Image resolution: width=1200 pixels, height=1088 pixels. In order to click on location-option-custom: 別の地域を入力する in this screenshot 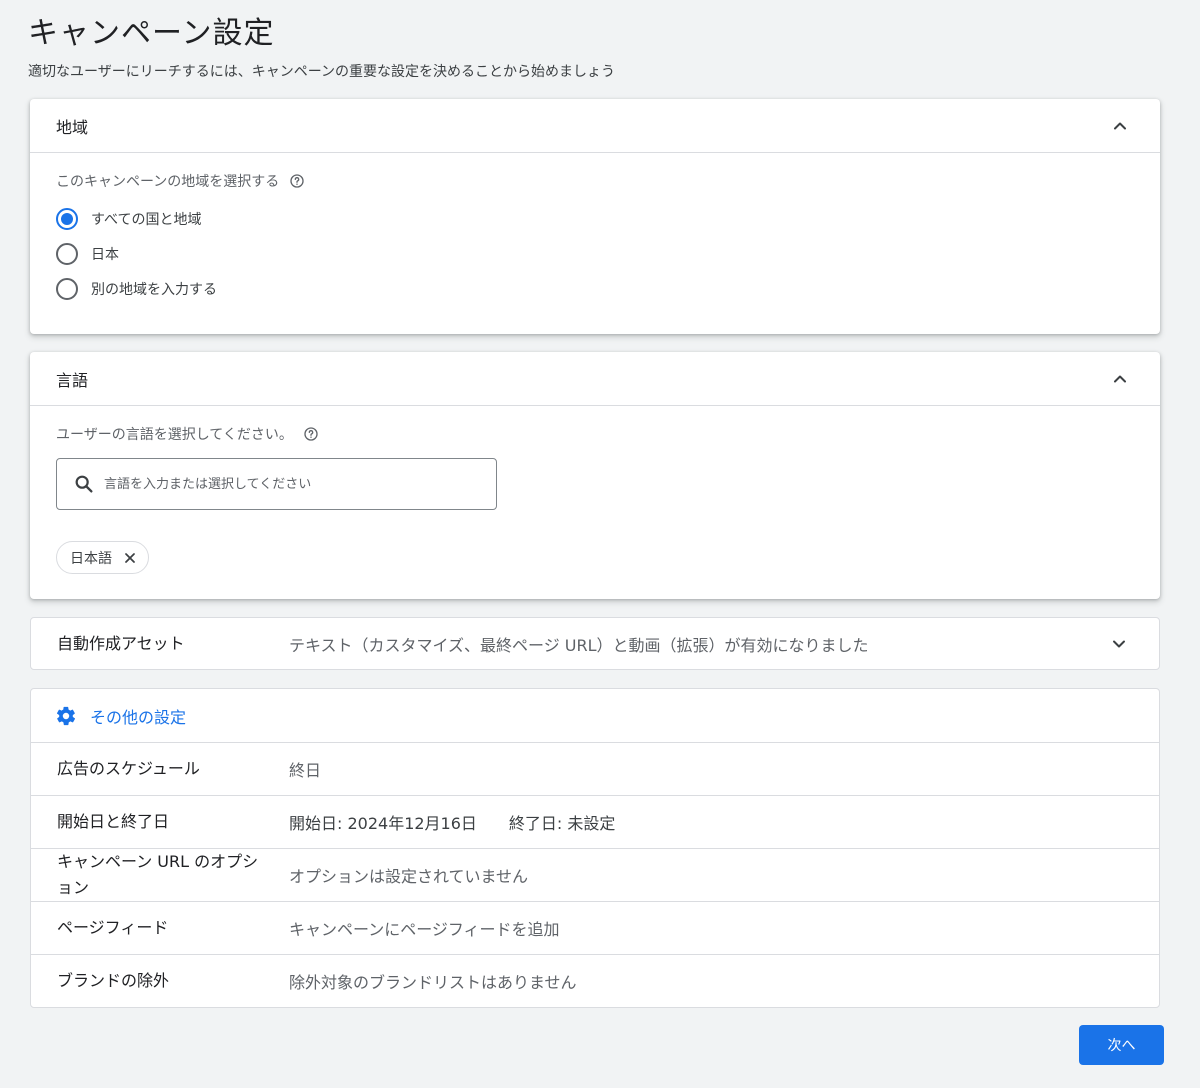, I will do `click(595, 288)`.